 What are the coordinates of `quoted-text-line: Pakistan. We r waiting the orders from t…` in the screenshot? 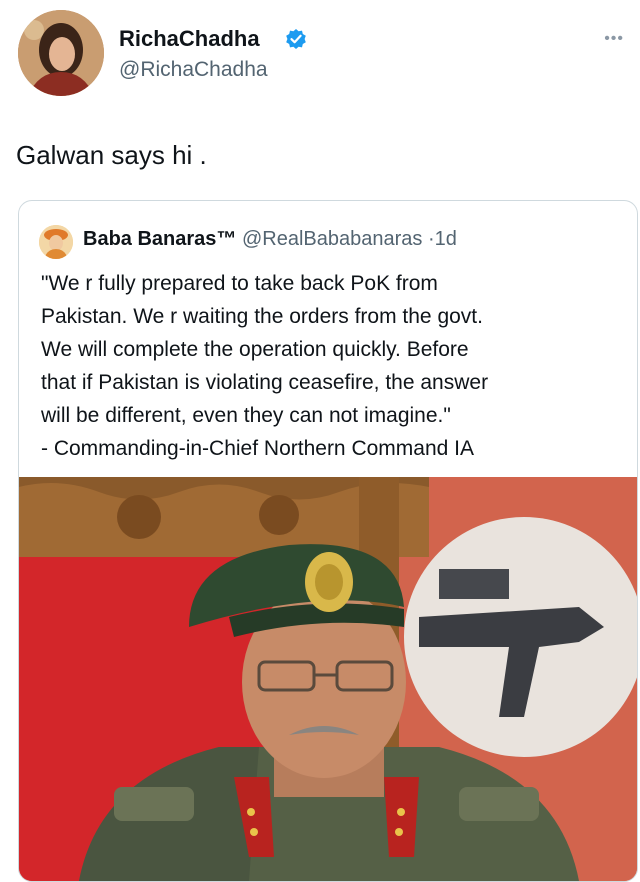 It's located at (262, 316).